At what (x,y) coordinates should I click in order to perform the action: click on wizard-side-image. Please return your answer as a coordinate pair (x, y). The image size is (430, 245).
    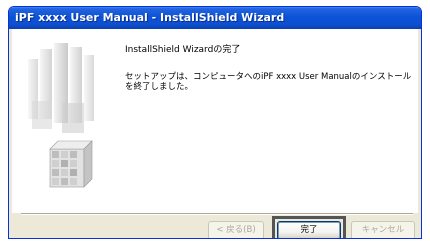
    Looking at the image, I should click on (60, 119).